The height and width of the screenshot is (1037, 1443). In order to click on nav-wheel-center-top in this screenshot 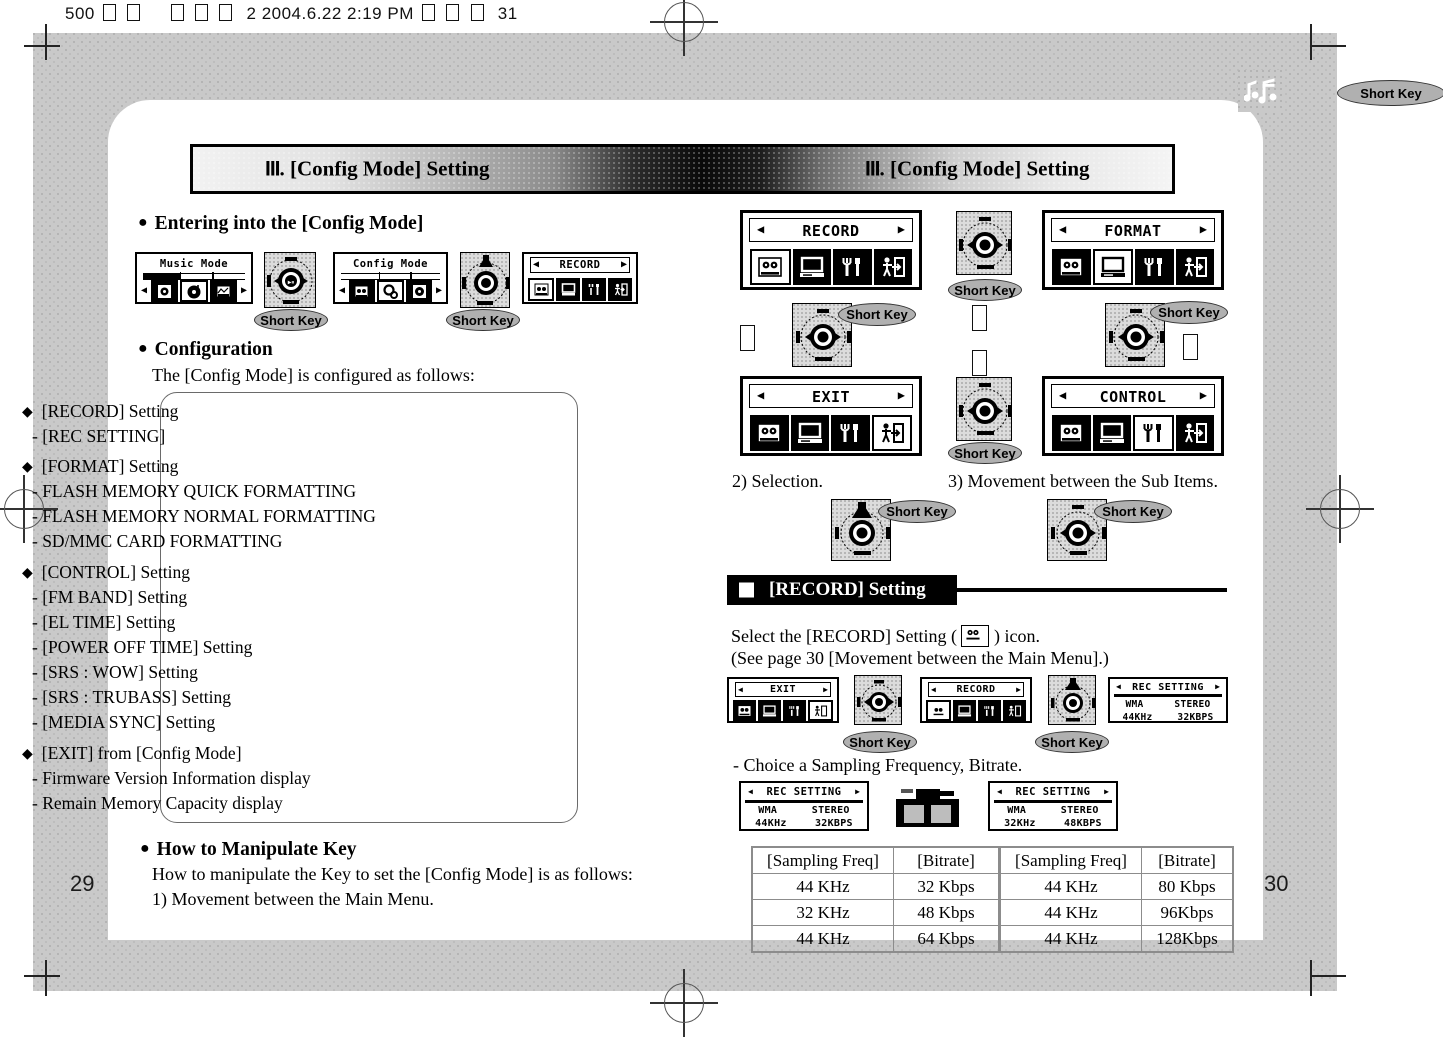, I will do `click(984, 243)`.